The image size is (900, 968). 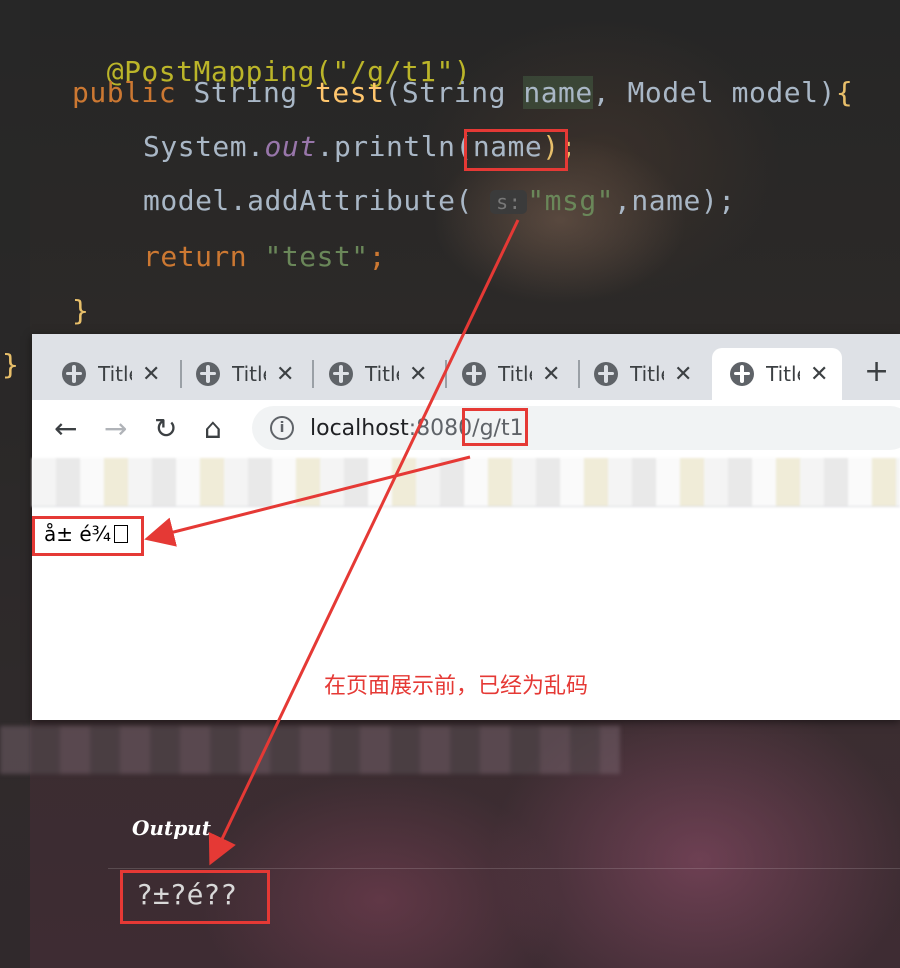 I want to click on arrow-to-page-text, so click(x=307, y=501).